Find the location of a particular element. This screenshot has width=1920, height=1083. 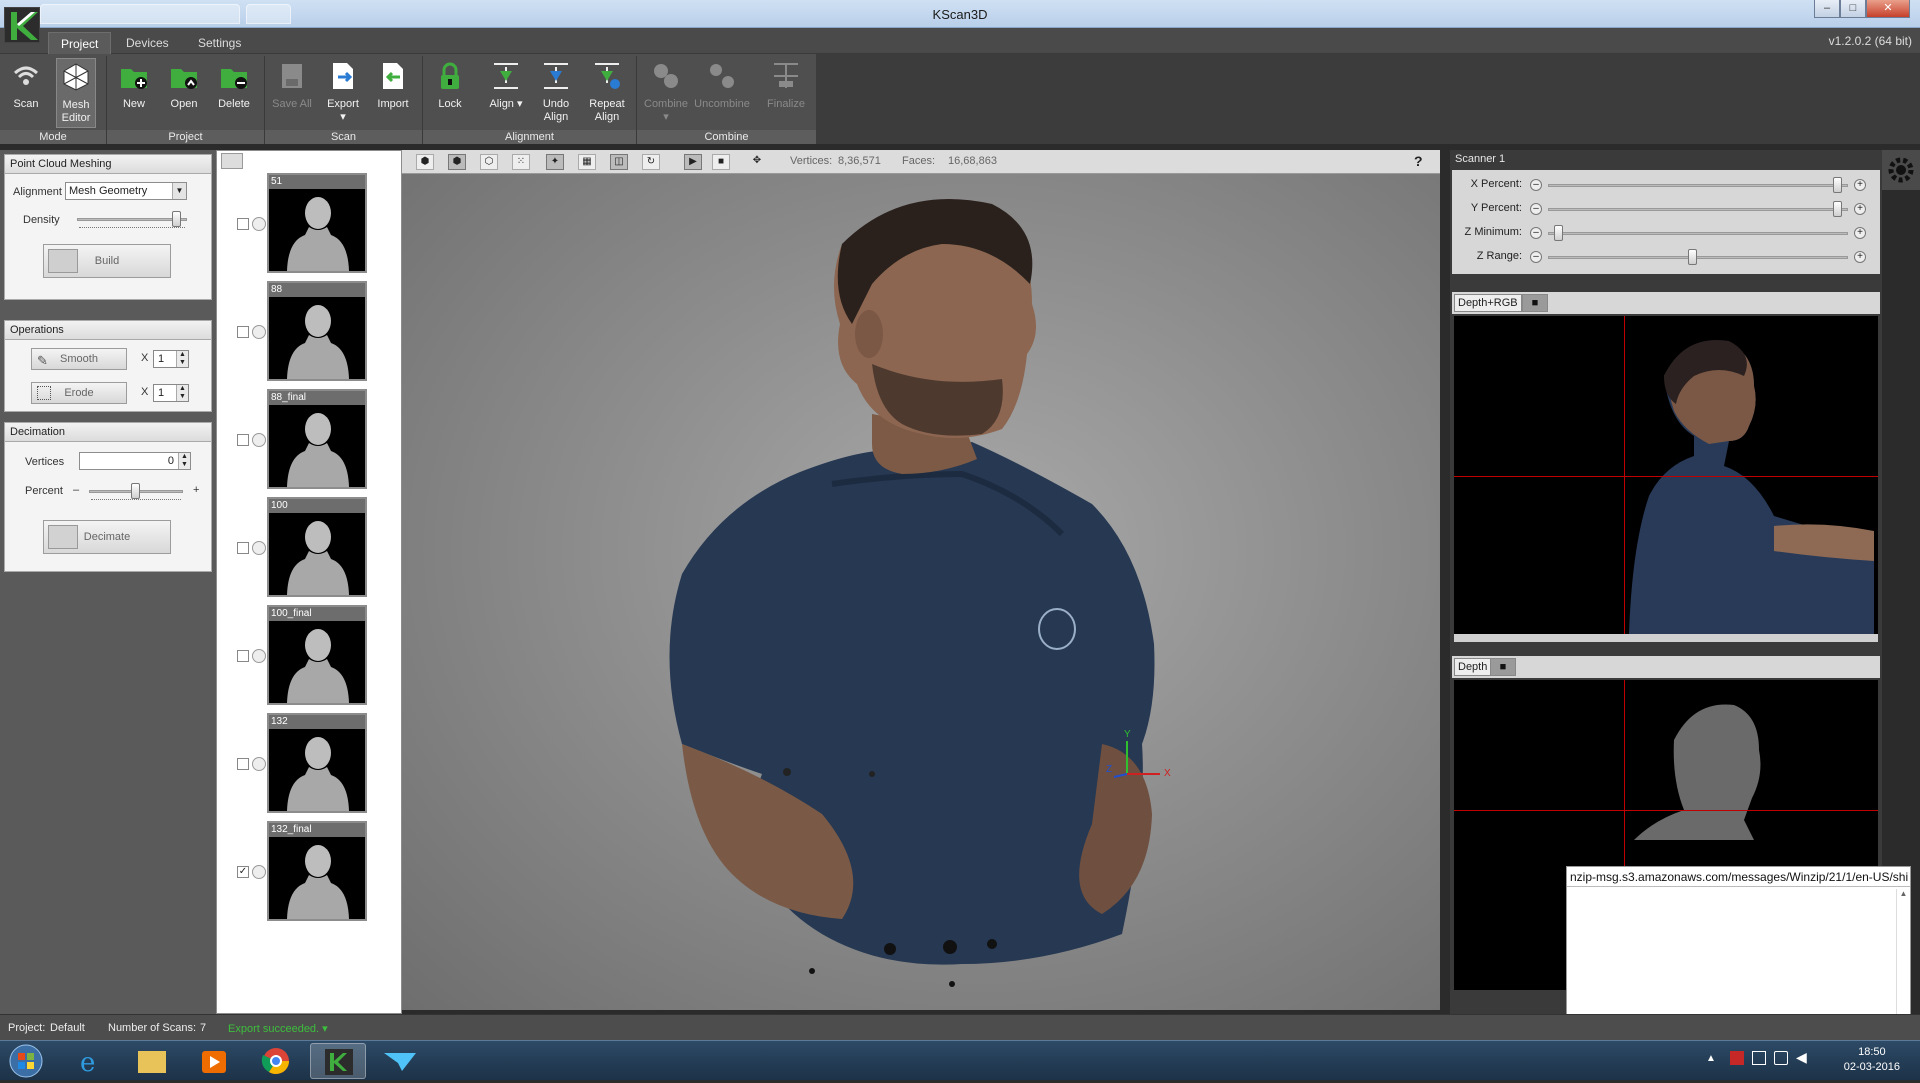

scan-thumbnail: 132 is located at coordinates (317, 763).